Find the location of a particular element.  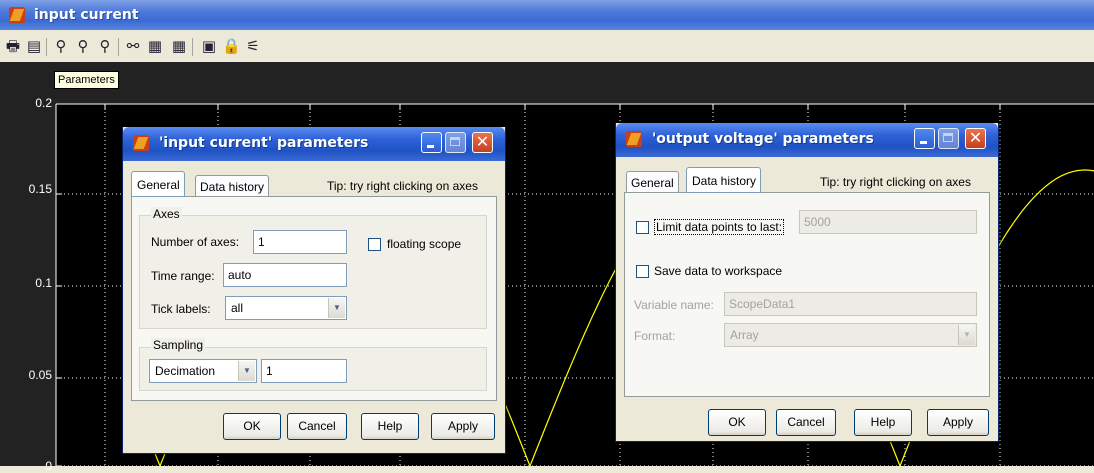

time-range-input: auto is located at coordinates (285, 275).